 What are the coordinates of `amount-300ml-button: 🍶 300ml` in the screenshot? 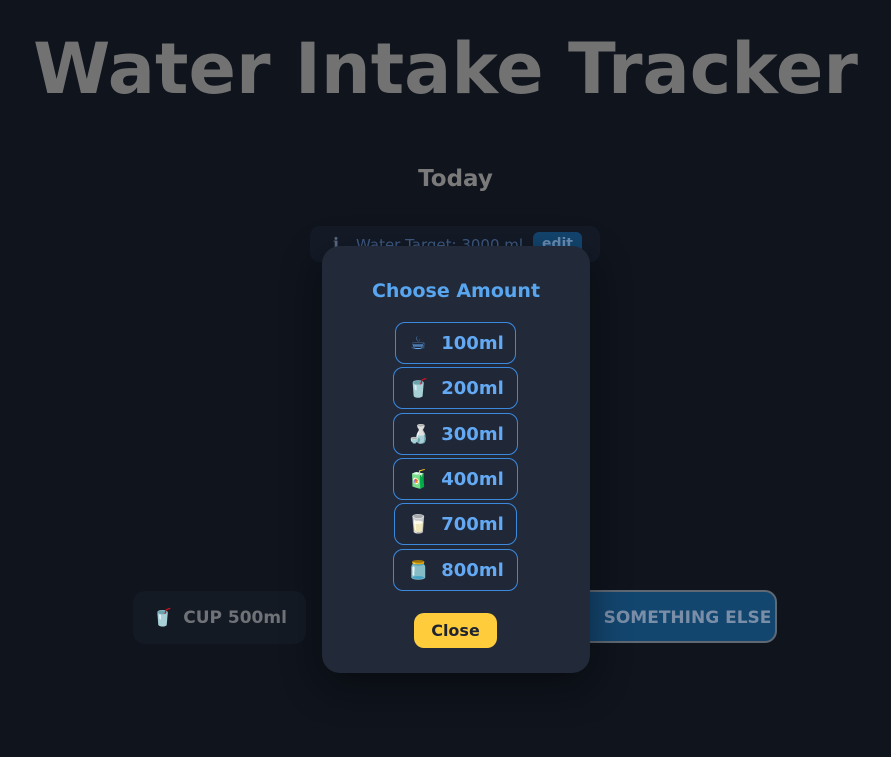 It's located at (455, 434).